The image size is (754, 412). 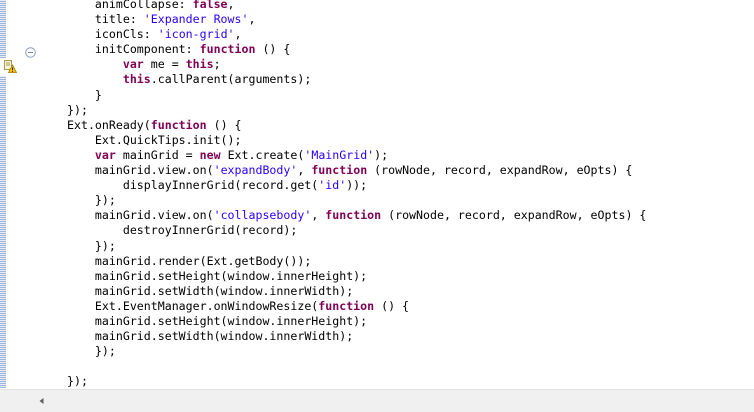 What do you see at coordinates (356, 261) in the screenshot?
I see `code-line: mainGrid.render(Ext.getBody());` at bounding box center [356, 261].